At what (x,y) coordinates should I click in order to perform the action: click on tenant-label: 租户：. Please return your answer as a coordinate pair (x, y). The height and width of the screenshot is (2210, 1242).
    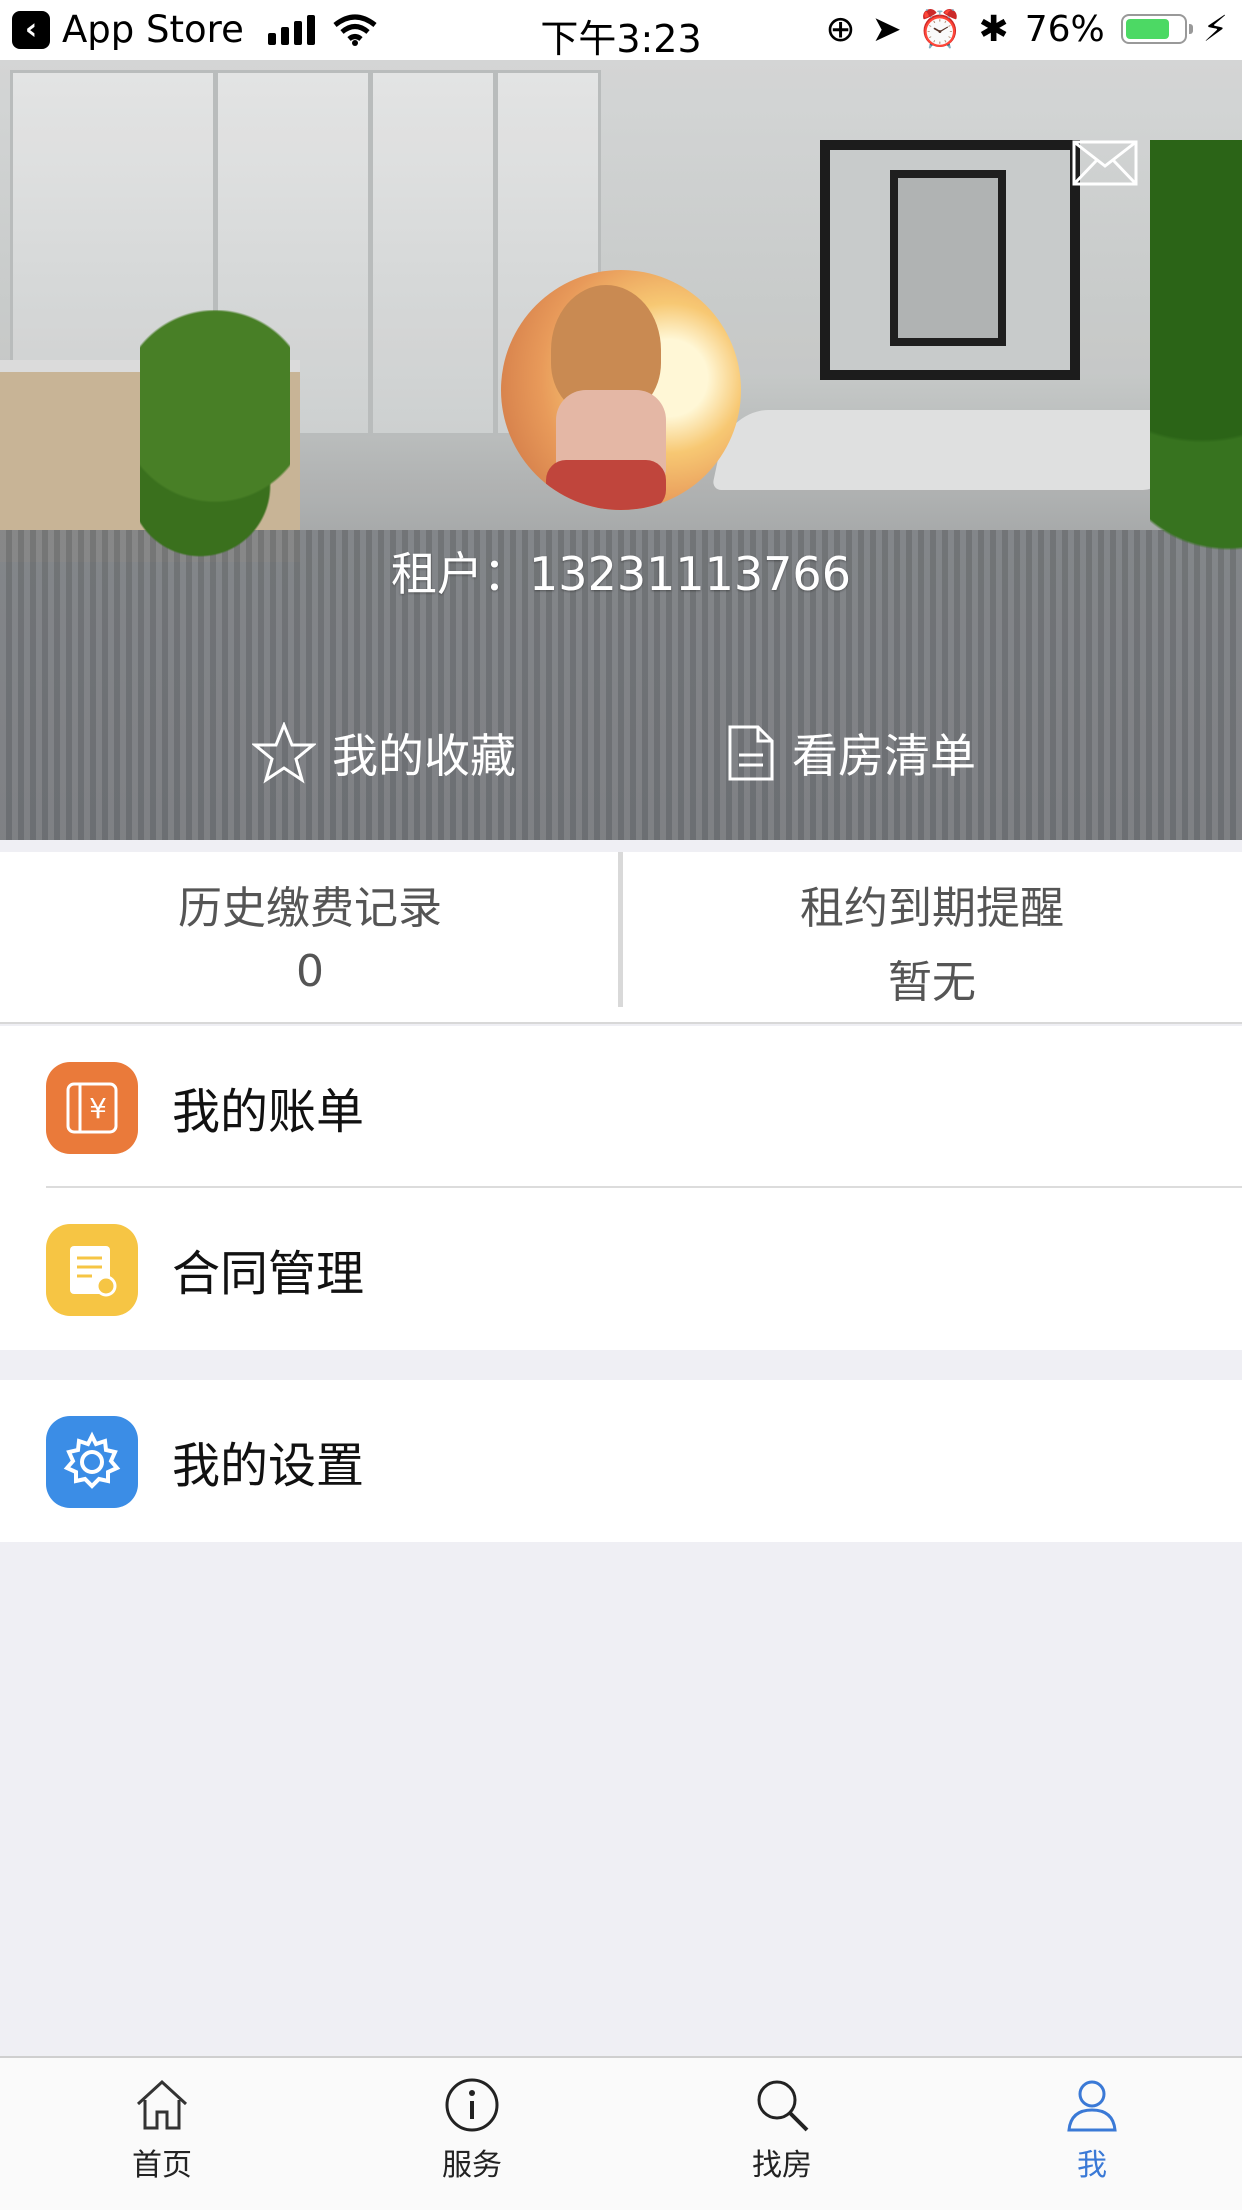
    Looking at the image, I should click on (460, 574).